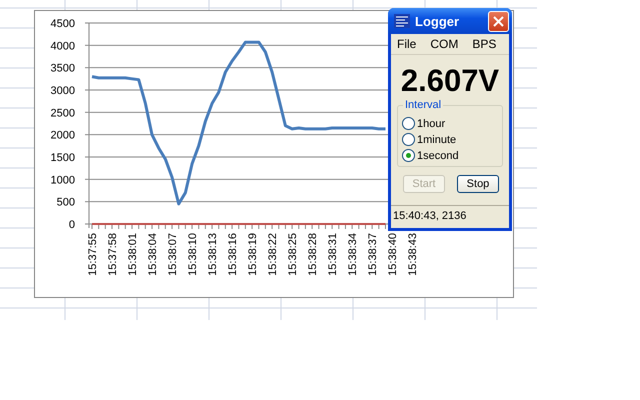 The width and height of the screenshot is (640, 400). I want to click on menu-item: COM, so click(444, 44).